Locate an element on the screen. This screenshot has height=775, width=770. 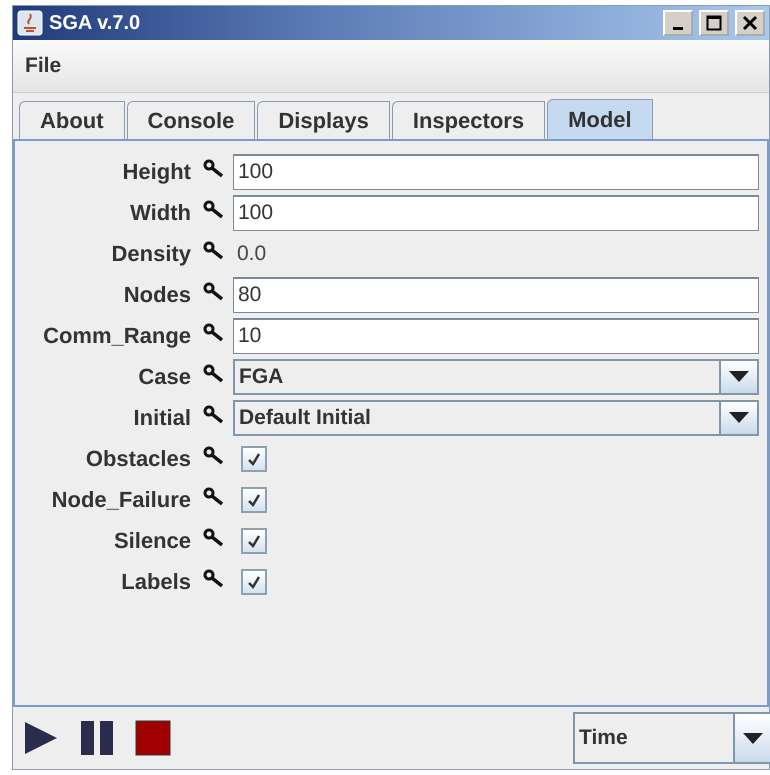
dropdown: Default Initial is located at coordinates (496, 418).